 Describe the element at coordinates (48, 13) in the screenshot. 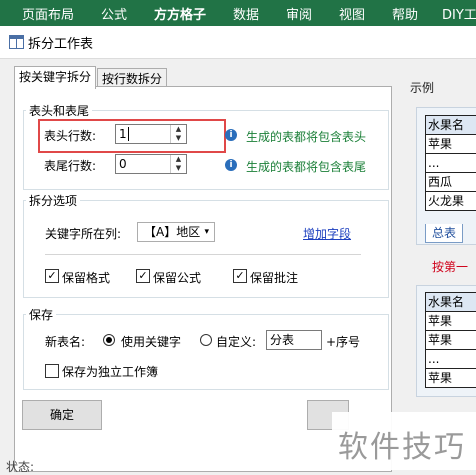

I see `ribbon-tab-page-layout: 页面布局` at that location.